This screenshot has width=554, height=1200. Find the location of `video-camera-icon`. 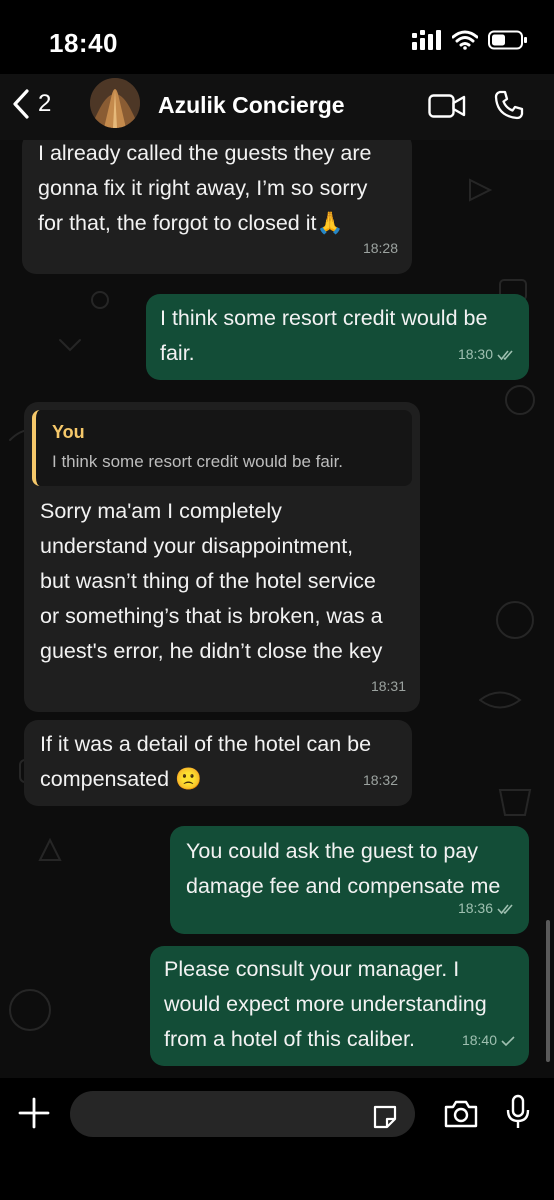

video-camera-icon is located at coordinates (447, 106).